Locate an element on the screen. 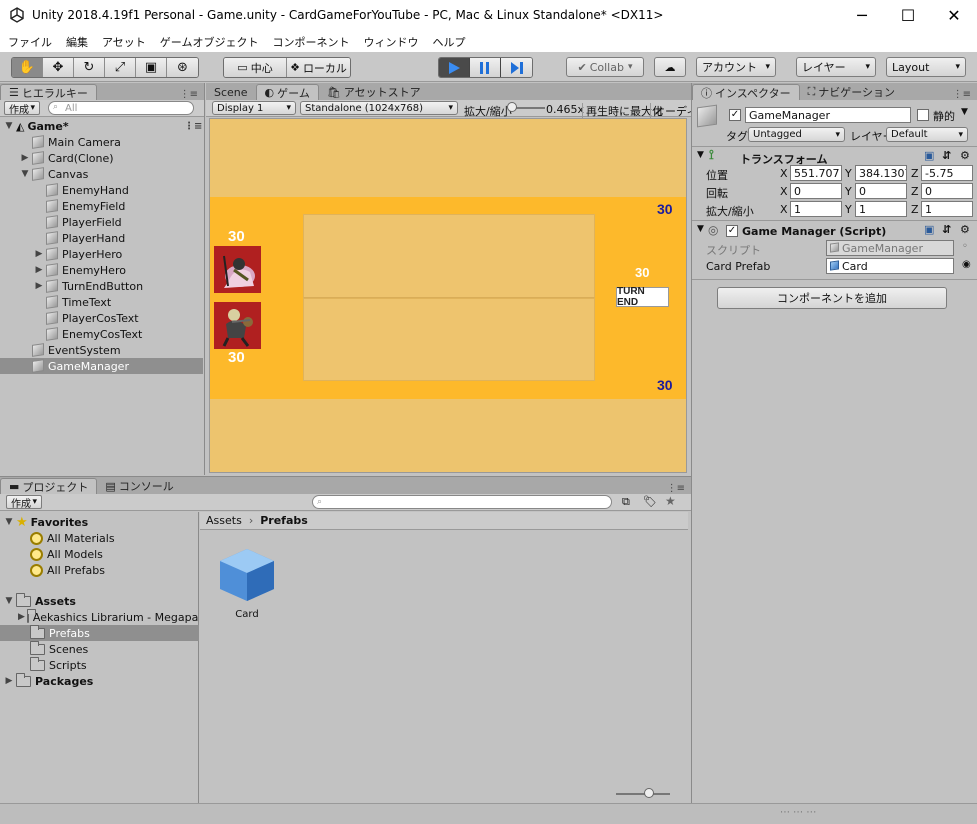 This screenshot has width=977, height=824. rotation-x-input: 0 is located at coordinates (816, 191).